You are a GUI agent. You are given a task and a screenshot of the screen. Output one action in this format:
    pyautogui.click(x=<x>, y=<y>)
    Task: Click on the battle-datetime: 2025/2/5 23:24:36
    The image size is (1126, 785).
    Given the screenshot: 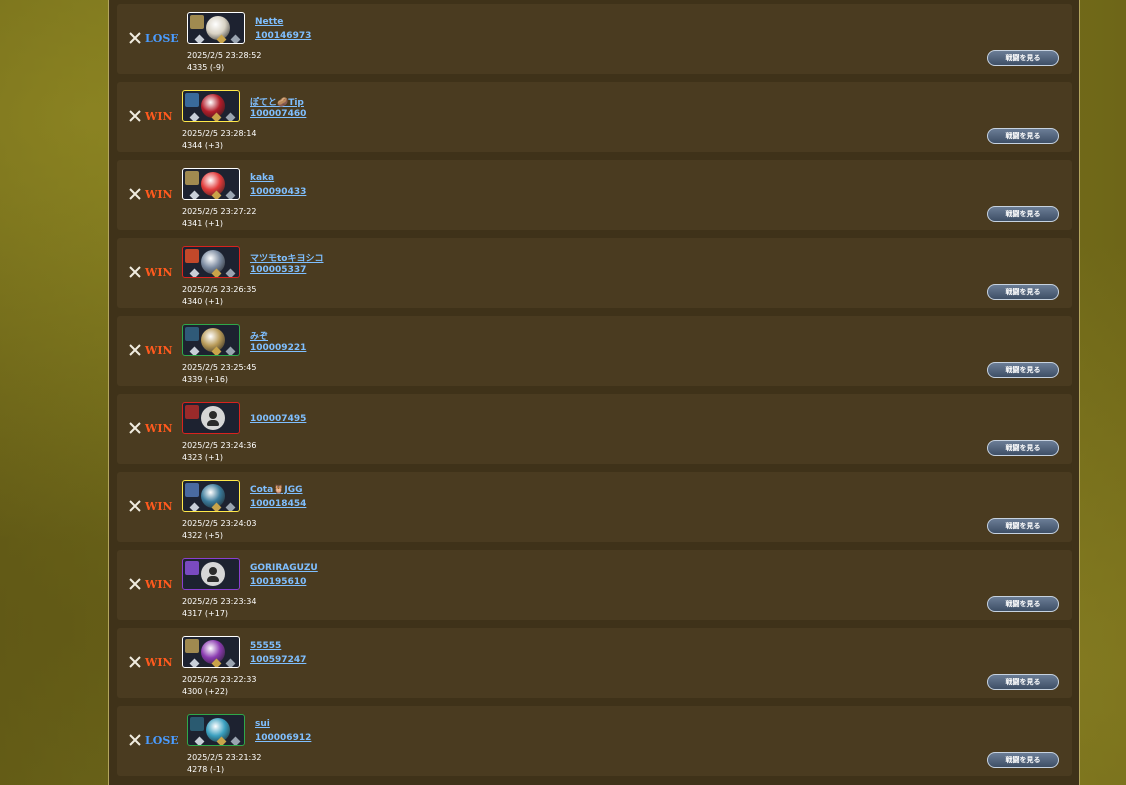 What is the action you would take?
    pyautogui.click(x=219, y=445)
    